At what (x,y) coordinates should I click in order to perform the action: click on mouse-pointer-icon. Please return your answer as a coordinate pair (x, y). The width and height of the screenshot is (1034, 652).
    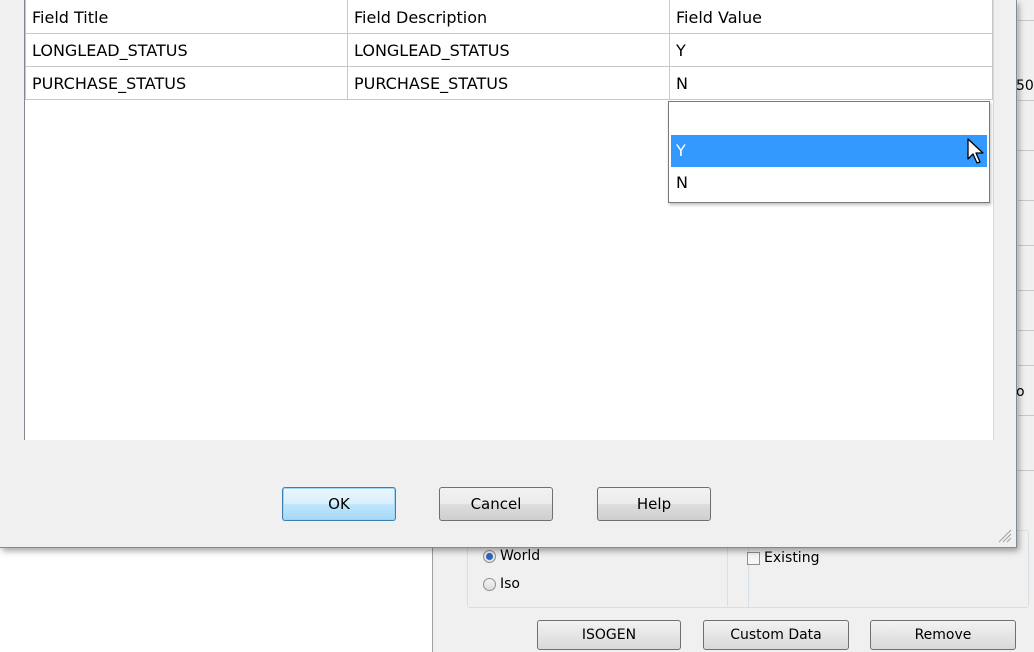
    Looking at the image, I should click on (975, 151).